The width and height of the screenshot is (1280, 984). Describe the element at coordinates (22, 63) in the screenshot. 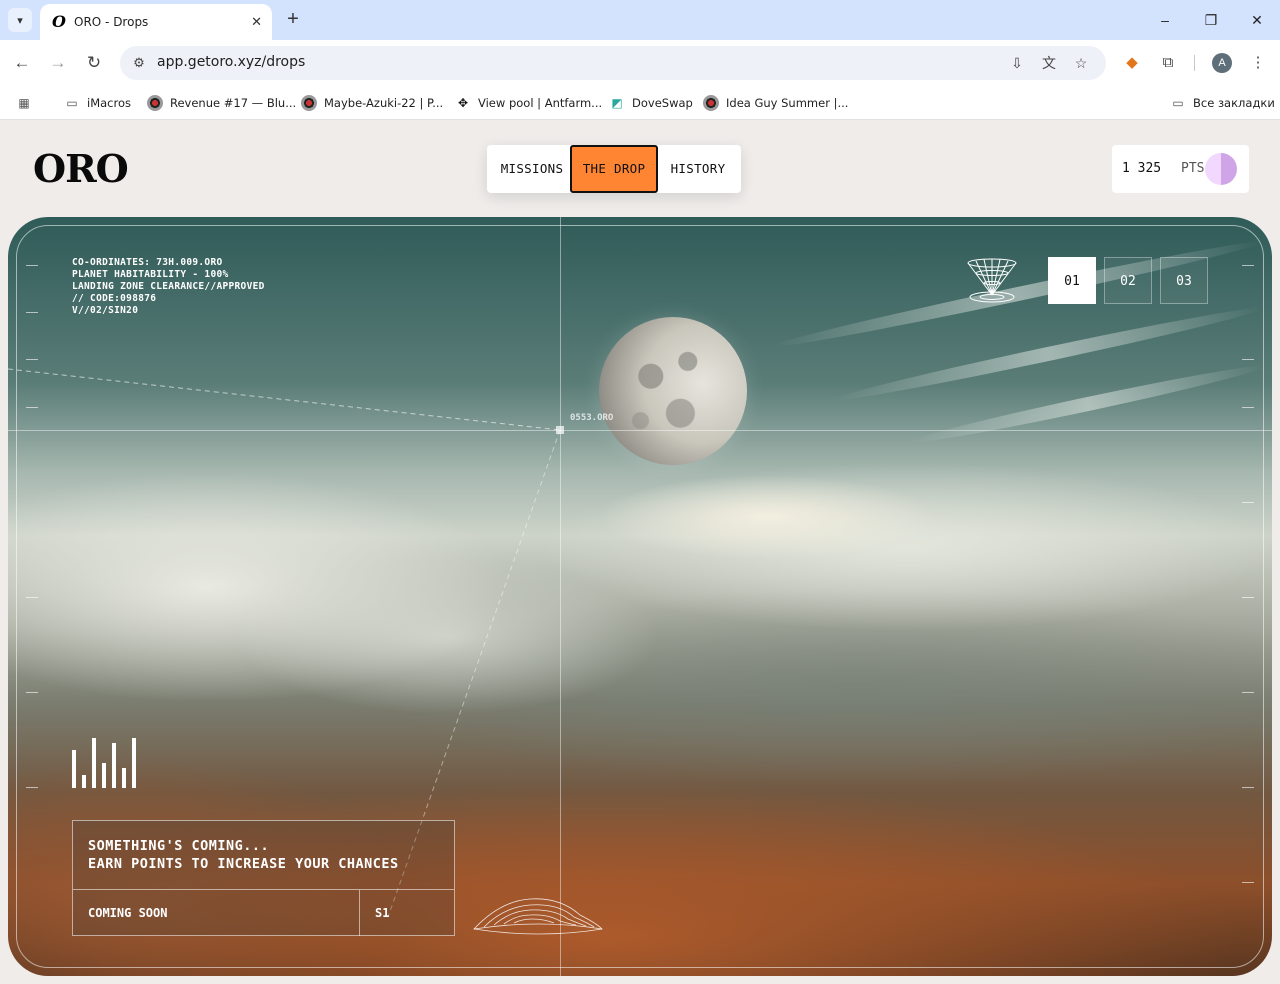

I see `back-button: ←` at that location.